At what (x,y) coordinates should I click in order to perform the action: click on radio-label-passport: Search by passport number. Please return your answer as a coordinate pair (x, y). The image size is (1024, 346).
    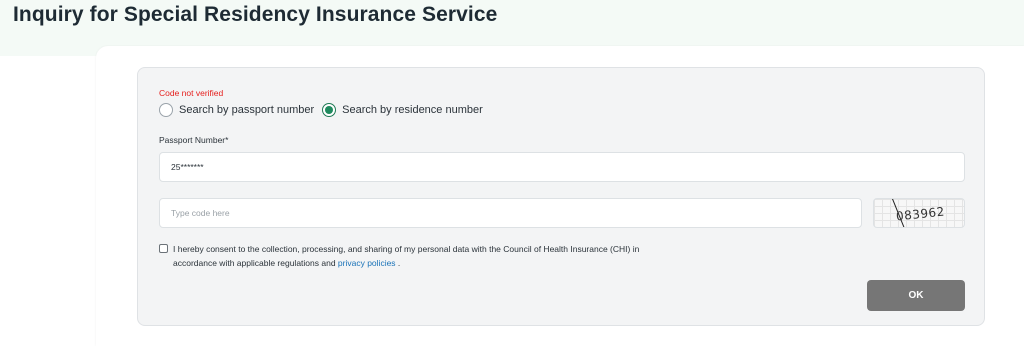
    Looking at the image, I should click on (247, 110).